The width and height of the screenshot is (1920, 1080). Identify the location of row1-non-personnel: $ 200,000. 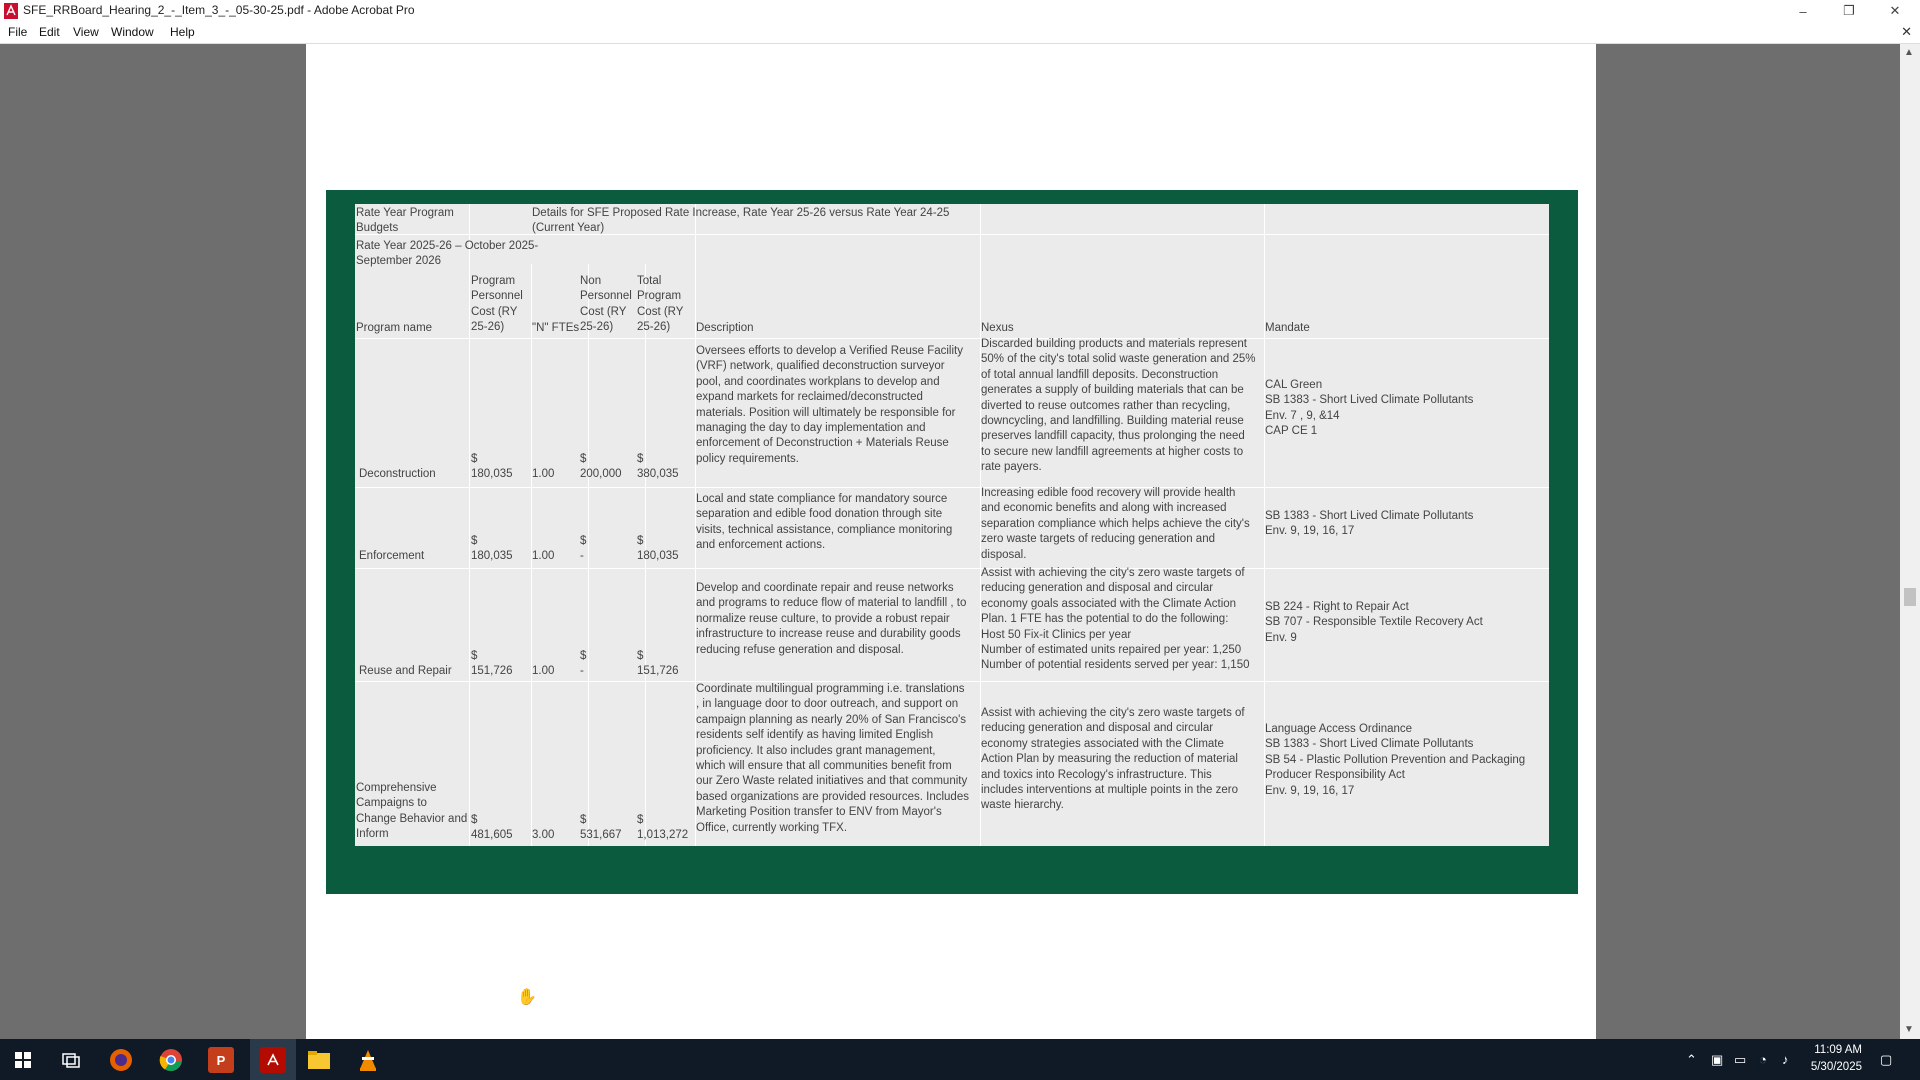
(601, 467).